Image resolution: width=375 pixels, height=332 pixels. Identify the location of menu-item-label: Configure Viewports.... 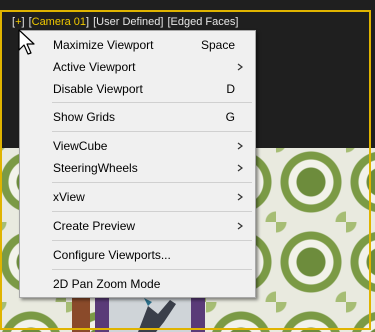
(112, 255).